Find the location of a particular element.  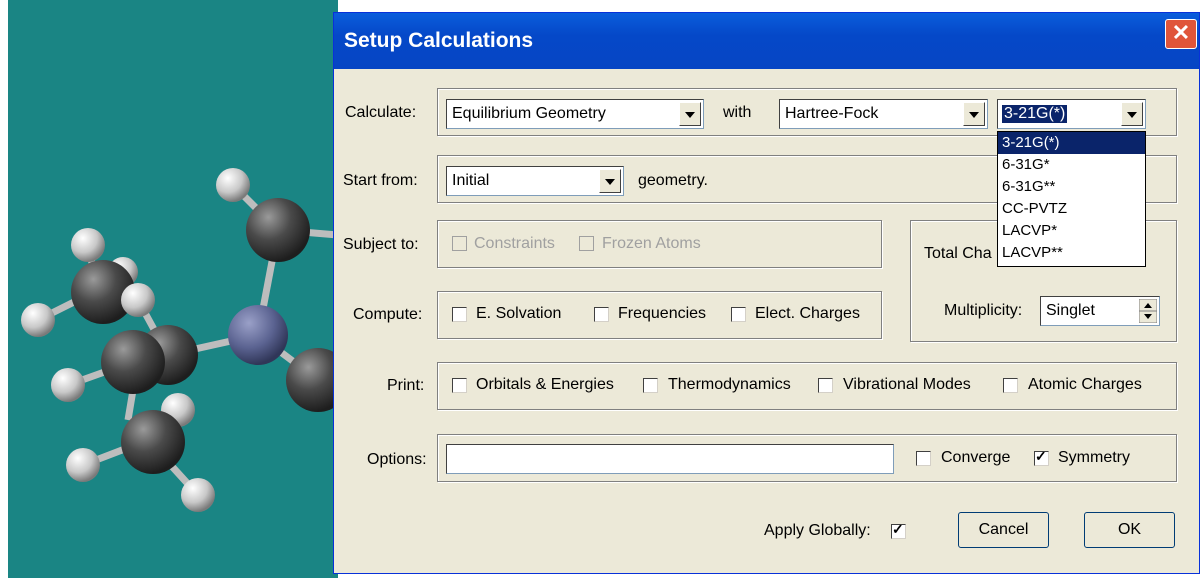

options-input is located at coordinates (670, 459).